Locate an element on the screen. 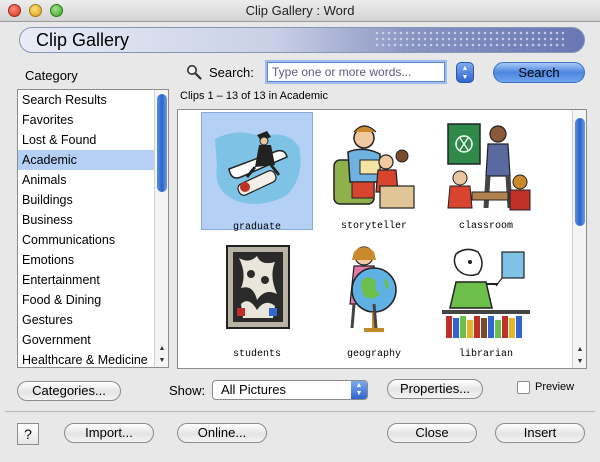  category-item-healthcare: Healthcare & Medicine is located at coordinates (87, 358).